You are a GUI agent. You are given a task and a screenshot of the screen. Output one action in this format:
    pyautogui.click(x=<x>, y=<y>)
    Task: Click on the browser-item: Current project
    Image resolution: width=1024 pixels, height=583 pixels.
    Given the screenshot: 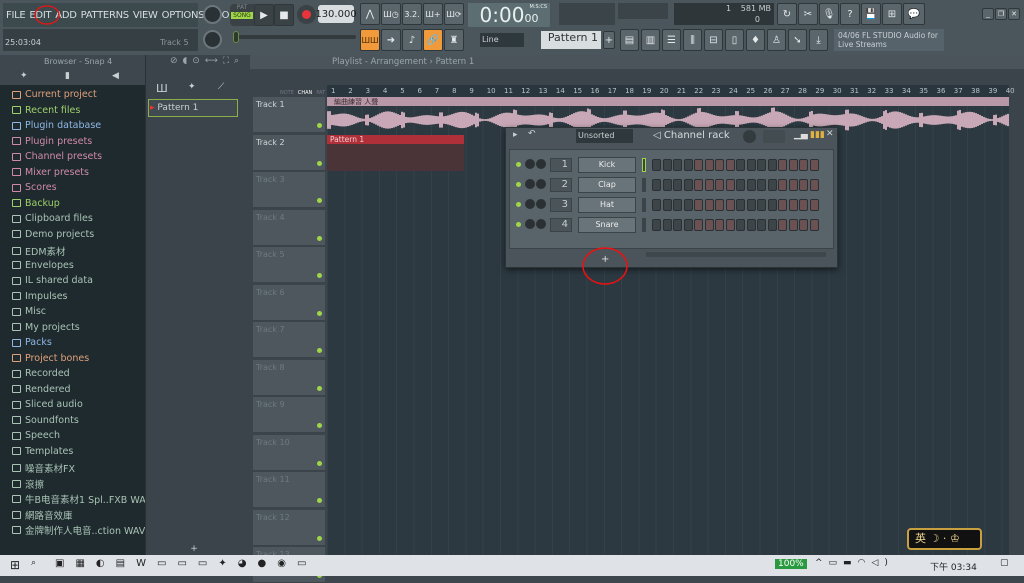 What is the action you would take?
    pyautogui.click(x=54, y=94)
    